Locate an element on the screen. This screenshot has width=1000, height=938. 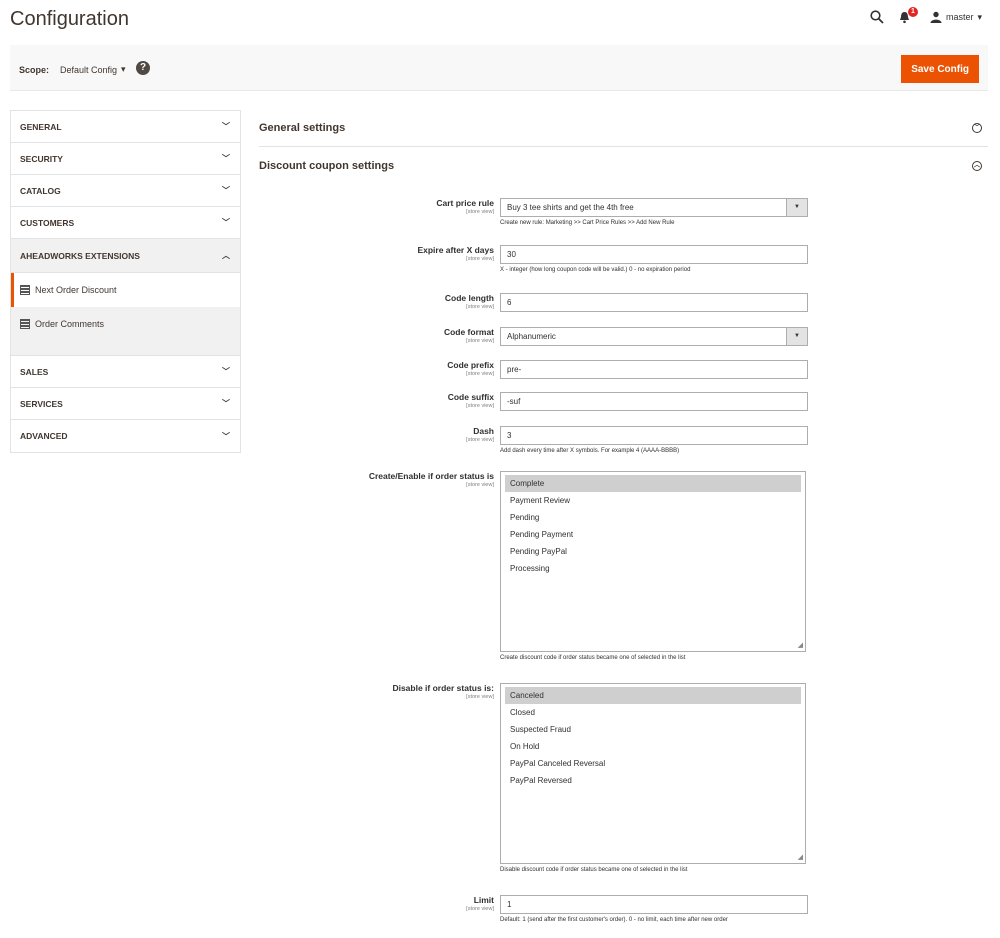
expand-icon: ﹀ is located at coordinates (977, 128).